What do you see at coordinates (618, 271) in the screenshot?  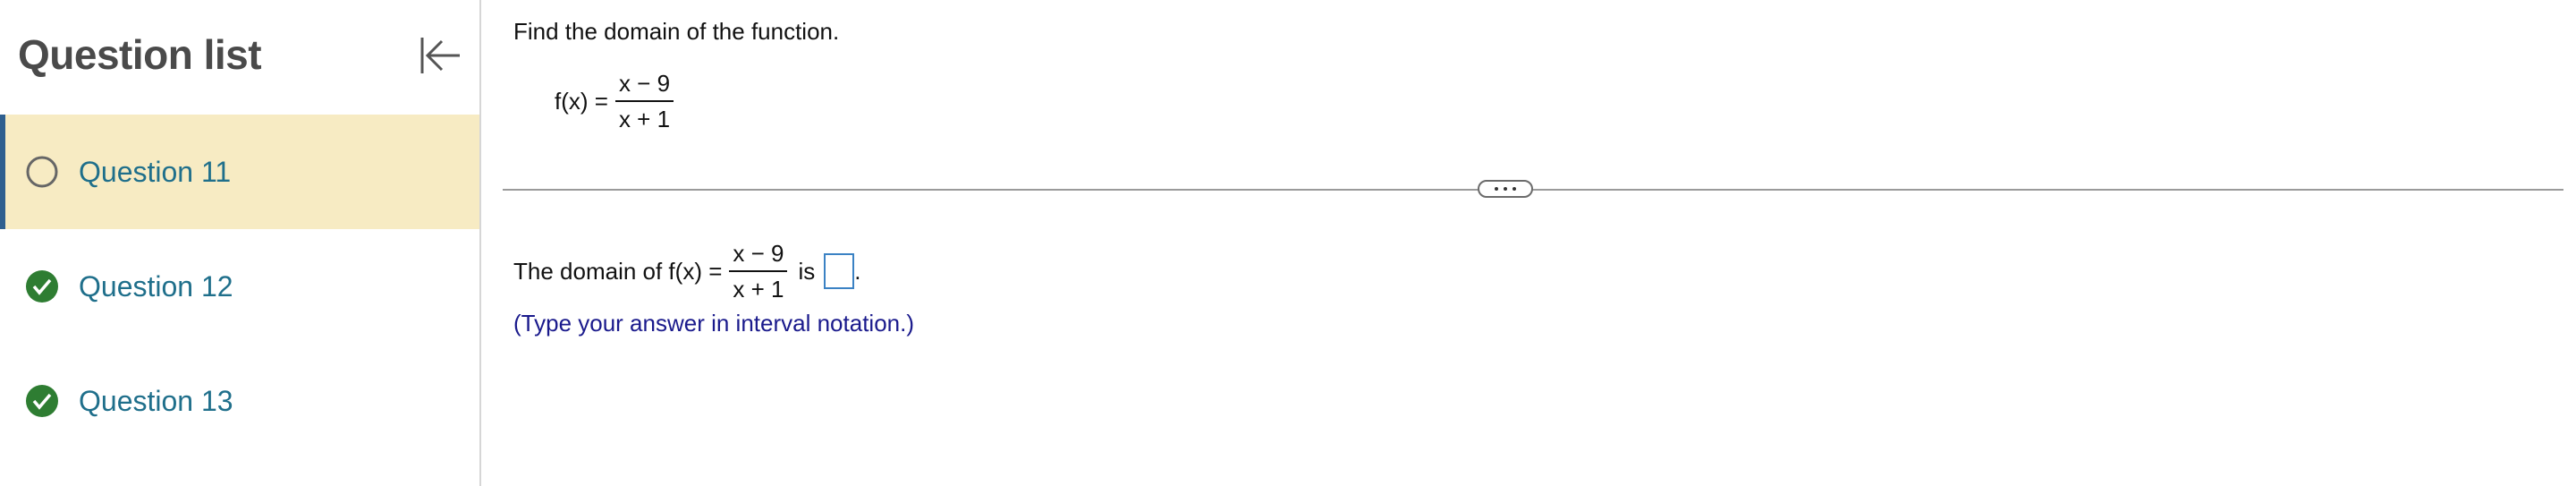 I see `answer-prefix: The domain of f(x) =` at bounding box center [618, 271].